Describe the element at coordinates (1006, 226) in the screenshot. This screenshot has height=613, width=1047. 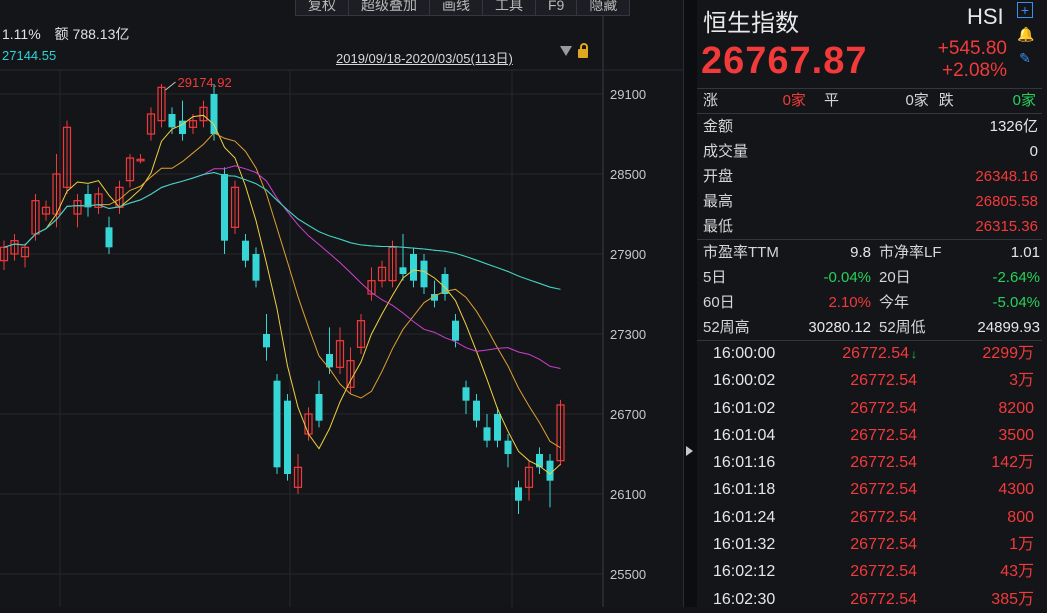
I see `stat-value: 26315.36` at that location.